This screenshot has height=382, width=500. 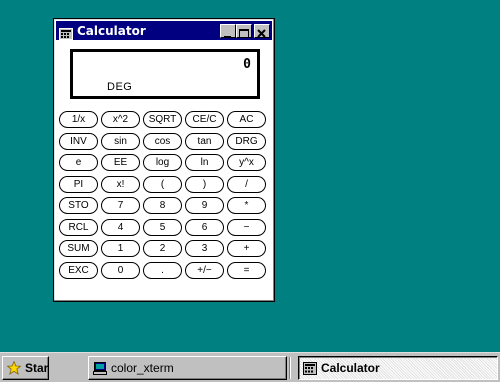 What do you see at coordinates (244, 33) in the screenshot?
I see `maximize-icon` at bounding box center [244, 33].